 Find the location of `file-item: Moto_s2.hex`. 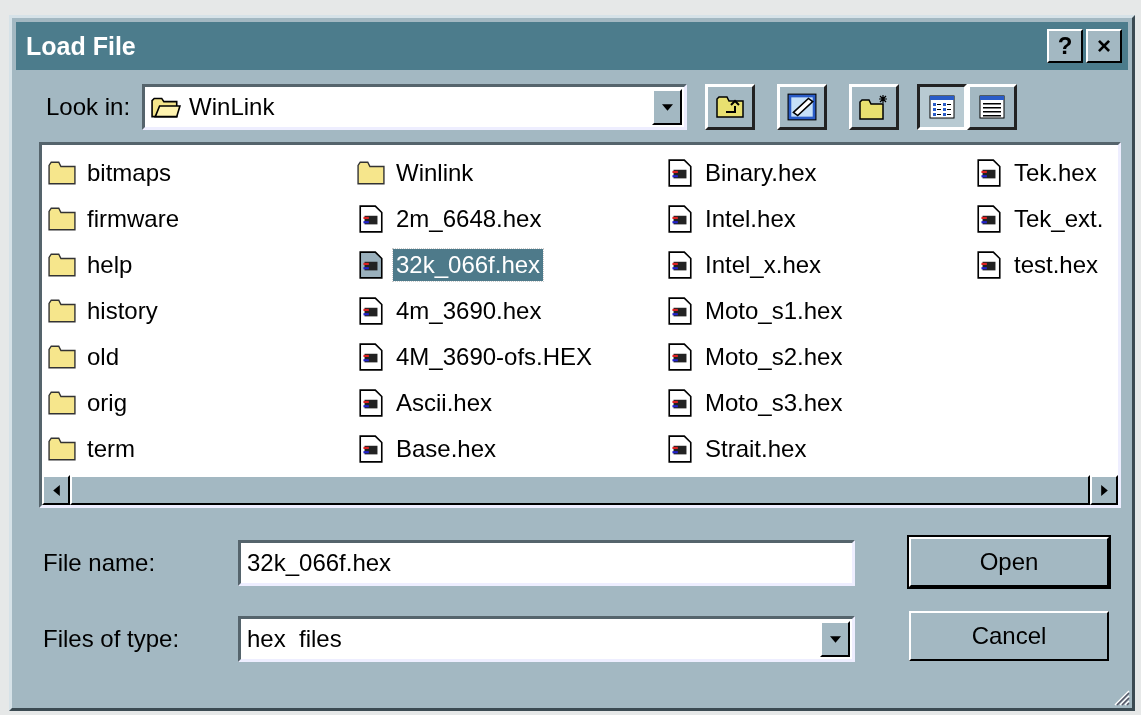

file-item: Moto_s2.hex is located at coordinates (820, 357).